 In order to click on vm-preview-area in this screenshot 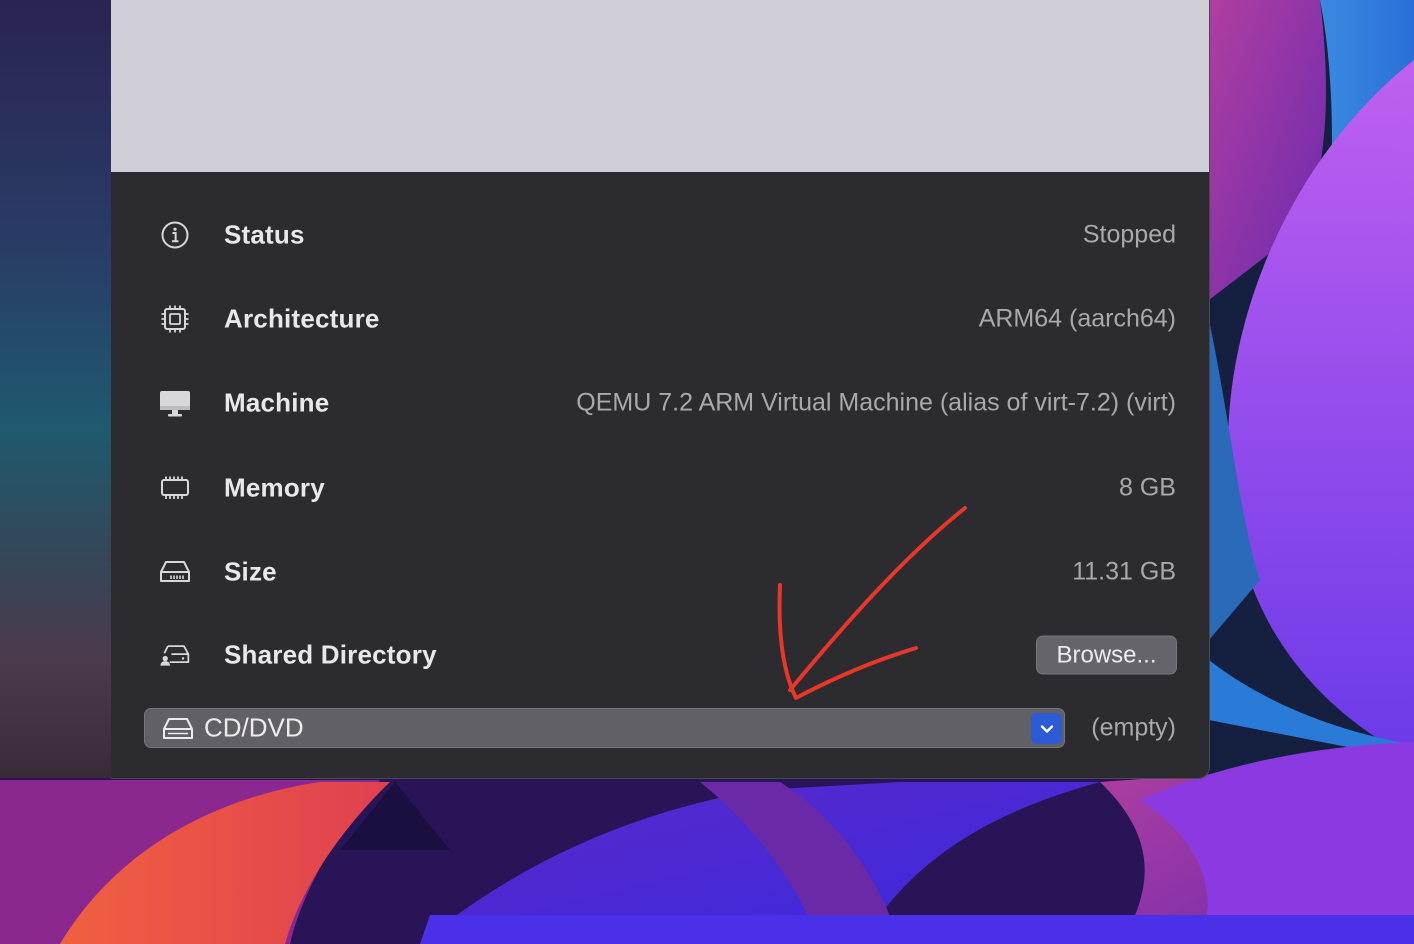, I will do `click(660, 86)`.